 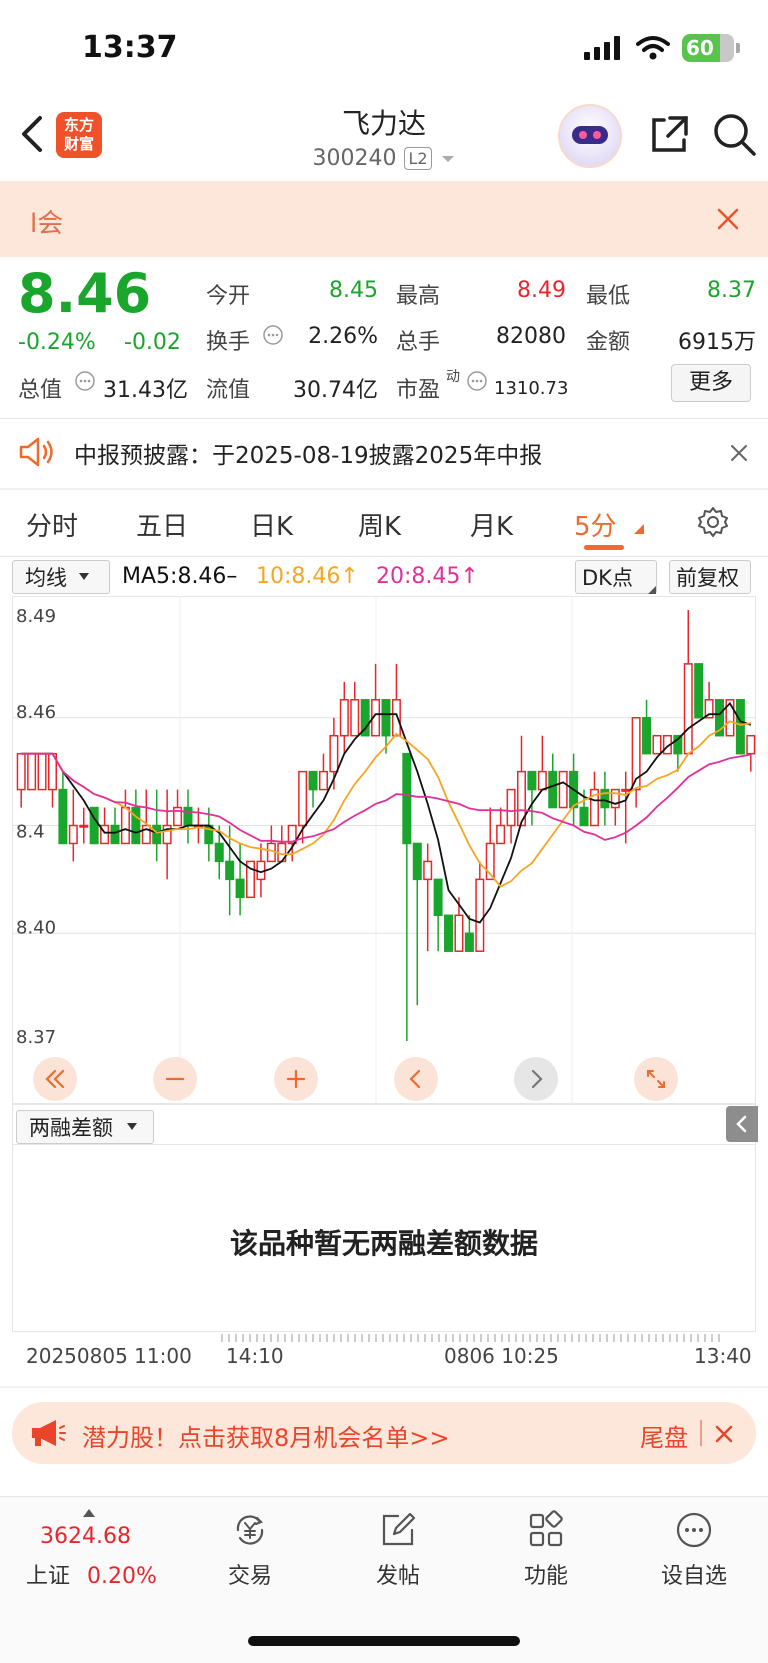 What do you see at coordinates (418, 296) in the screenshot?
I see `high-label: 最高` at bounding box center [418, 296].